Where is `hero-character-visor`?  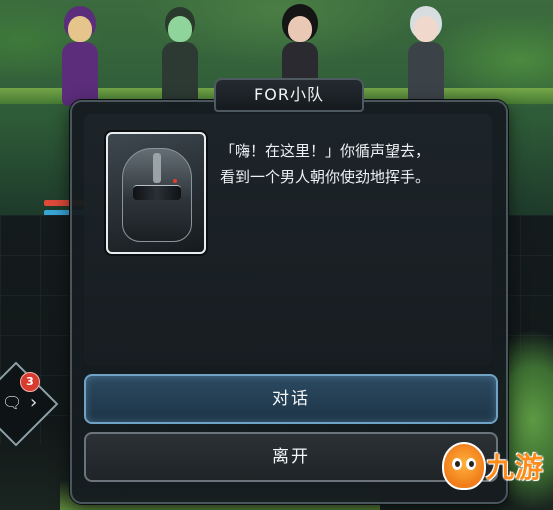 hero-character-visor is located at coordinates (180, 62).